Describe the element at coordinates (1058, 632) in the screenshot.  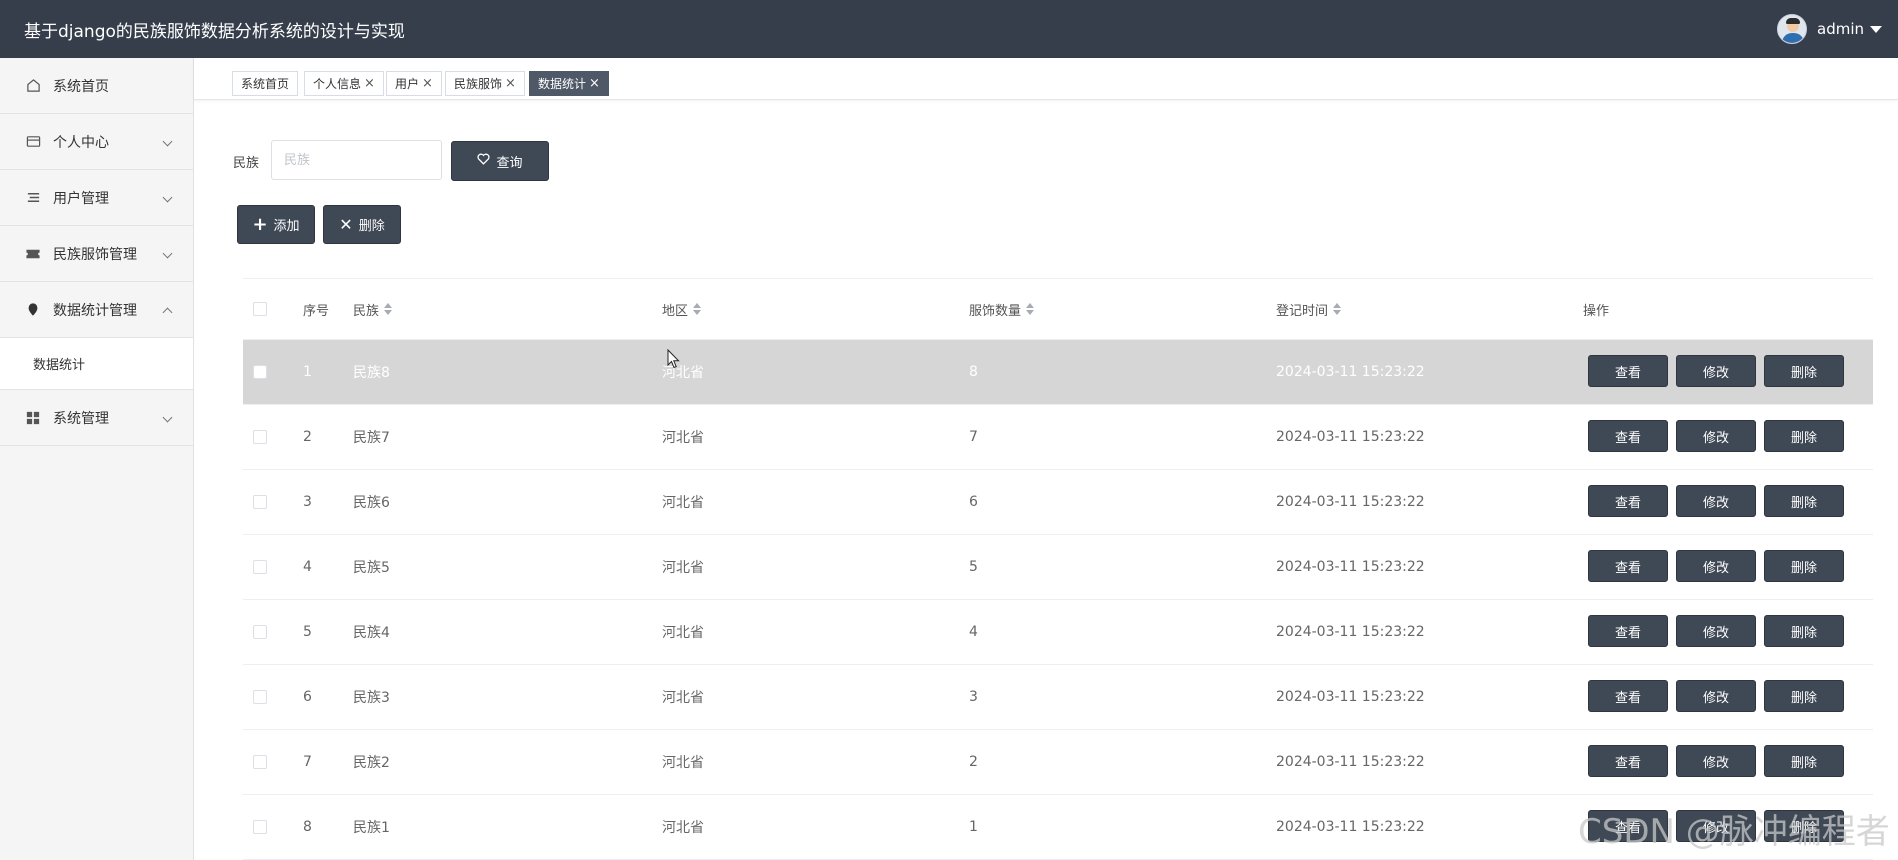
I see `table-row: 5 民族4 河北省 4 2024-03-11 15:23:22 查看 修改 删除` at that location.